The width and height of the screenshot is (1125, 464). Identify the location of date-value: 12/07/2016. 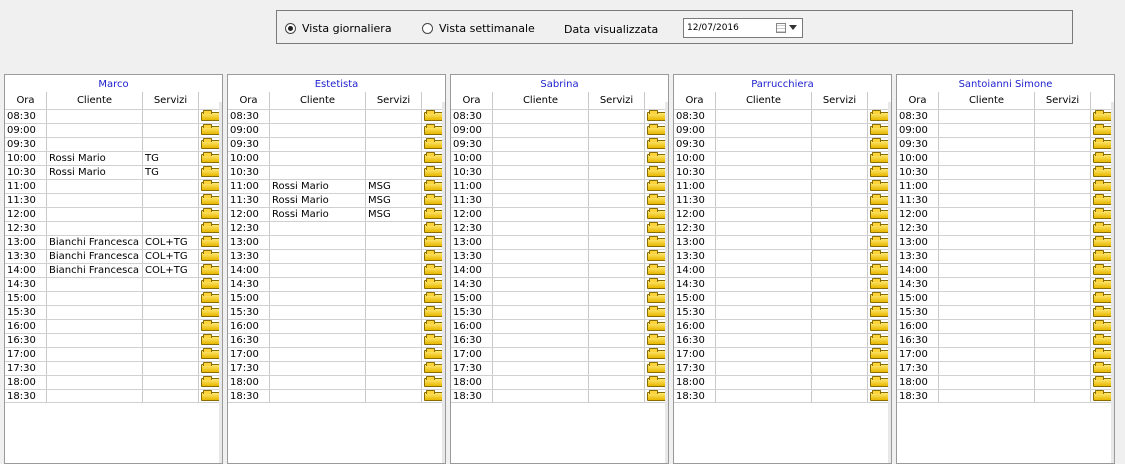
(713, 28).